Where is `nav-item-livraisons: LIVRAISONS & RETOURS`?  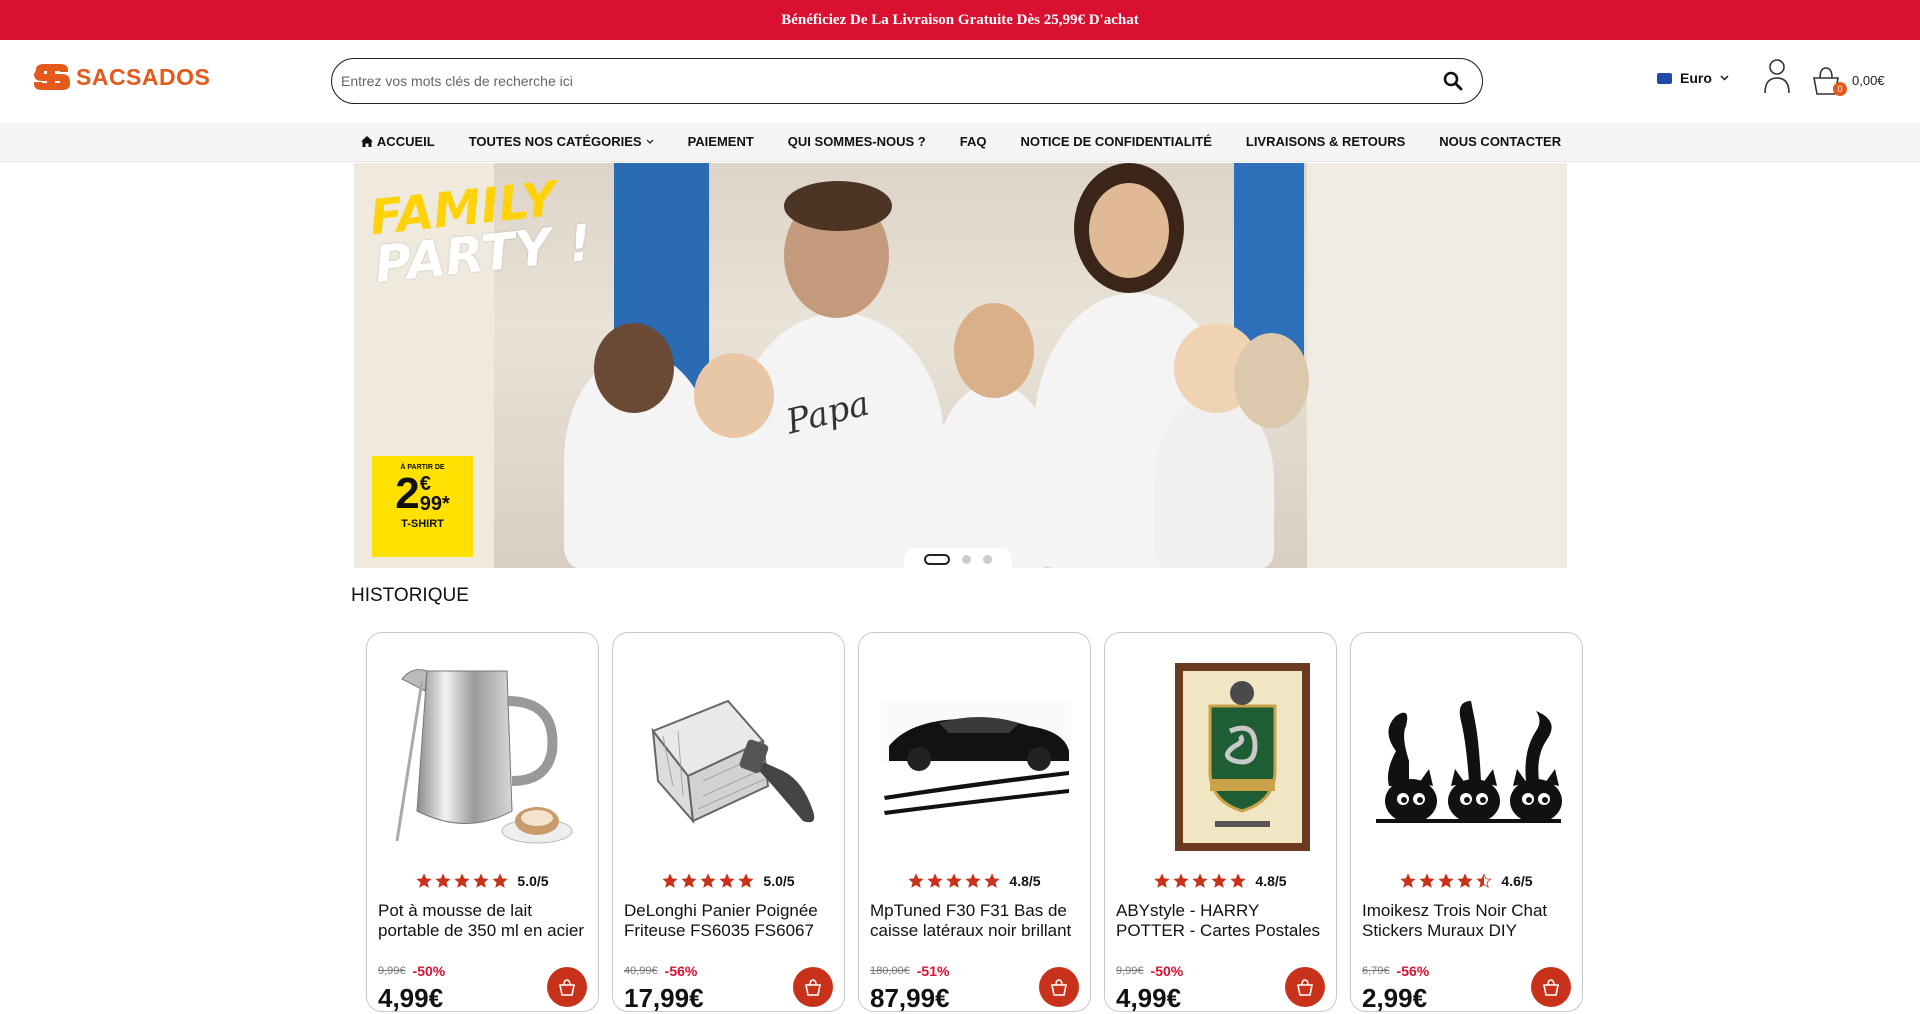 nav-item-livraisons: LIVRAISONS & RETOURS is located at coordinates (1325, 141).